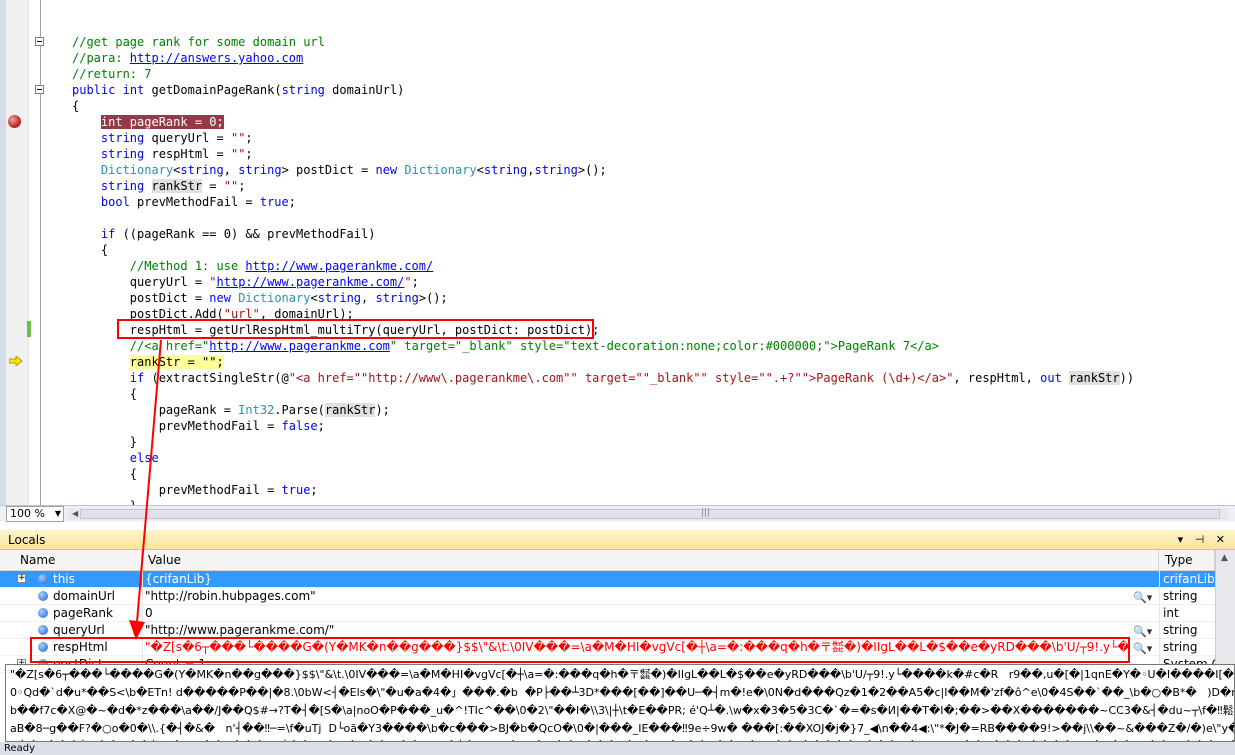 Image resolution: width=1235 pixels, height=755 pixels. What do you see at coordinates (299, 346) in the screenshot?
I see `code-token: http://www.pagerankme.com` at bounding box center [299, 346].